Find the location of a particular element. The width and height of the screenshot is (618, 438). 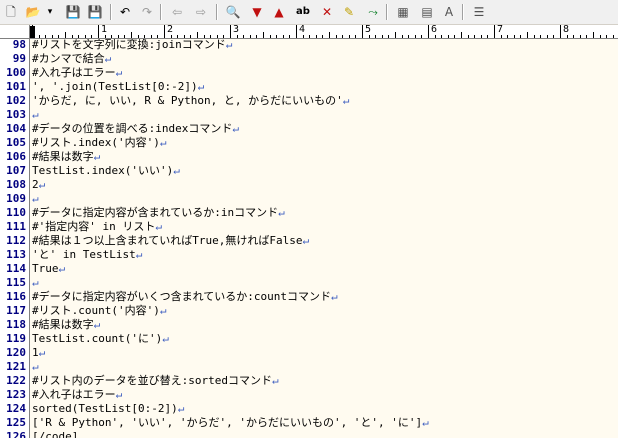

code-line: #リスト.count('内容')↵ is located at coordinates (99, 311).